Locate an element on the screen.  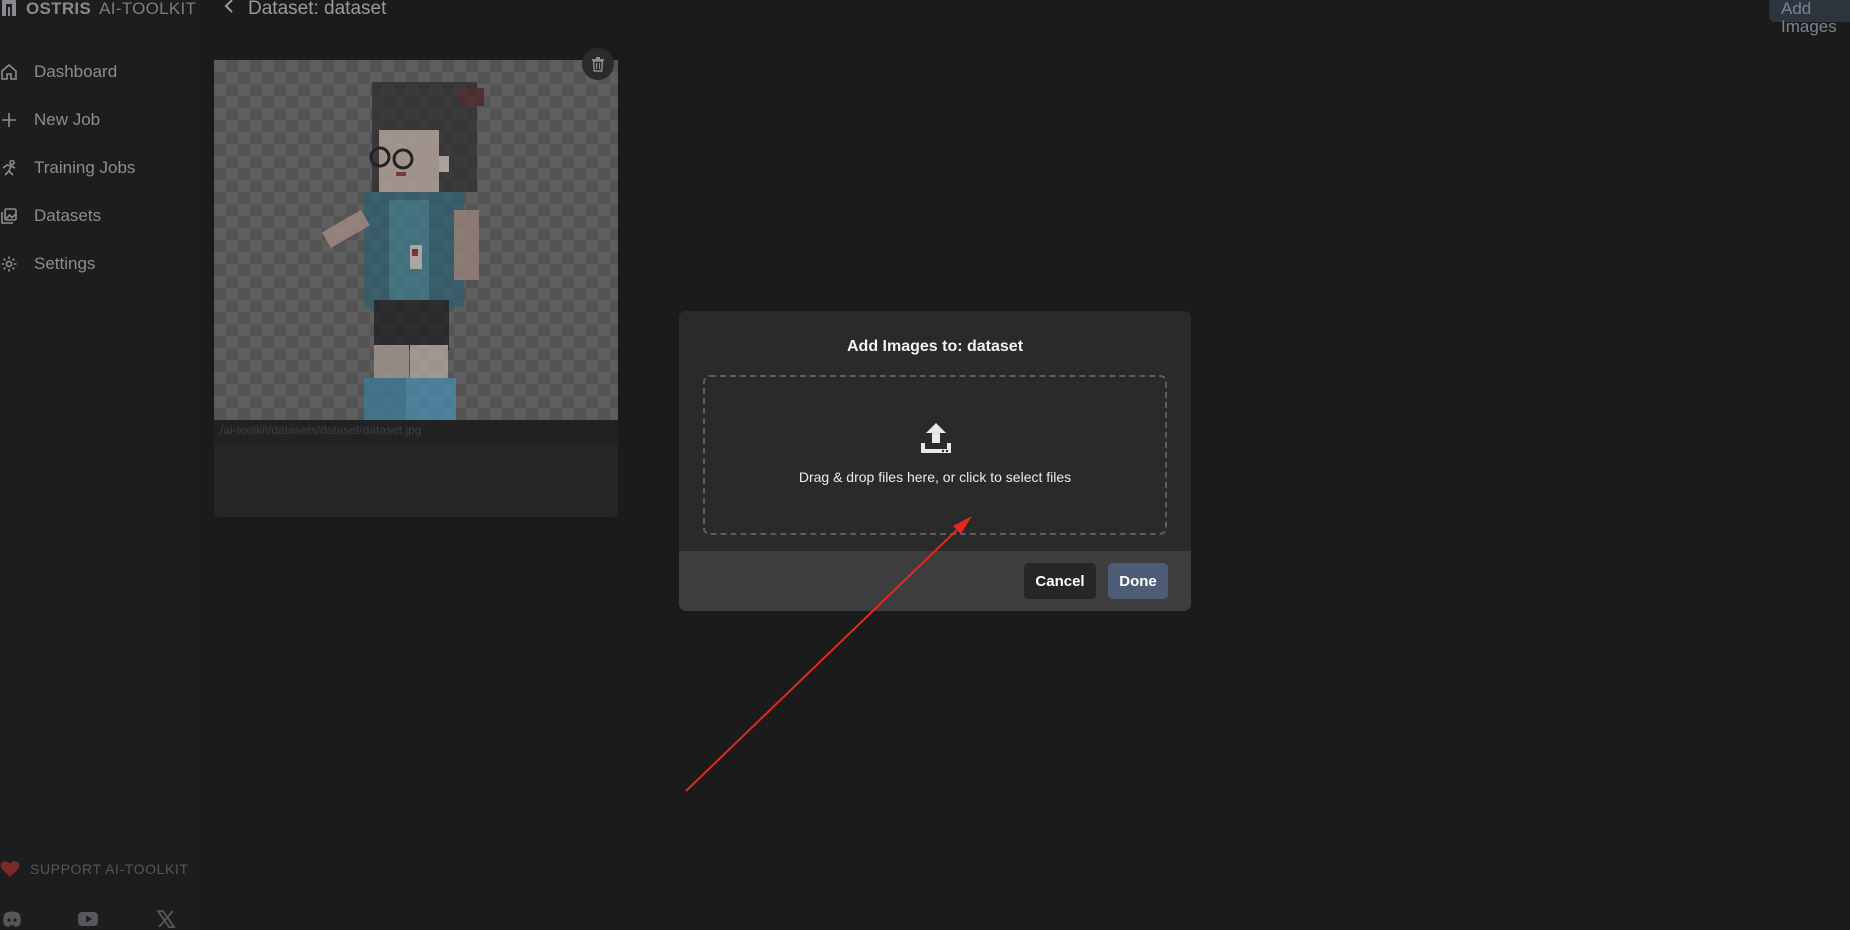
sidebar-item-training-jobs: Training Jobs is located at coordinates (67, 168).